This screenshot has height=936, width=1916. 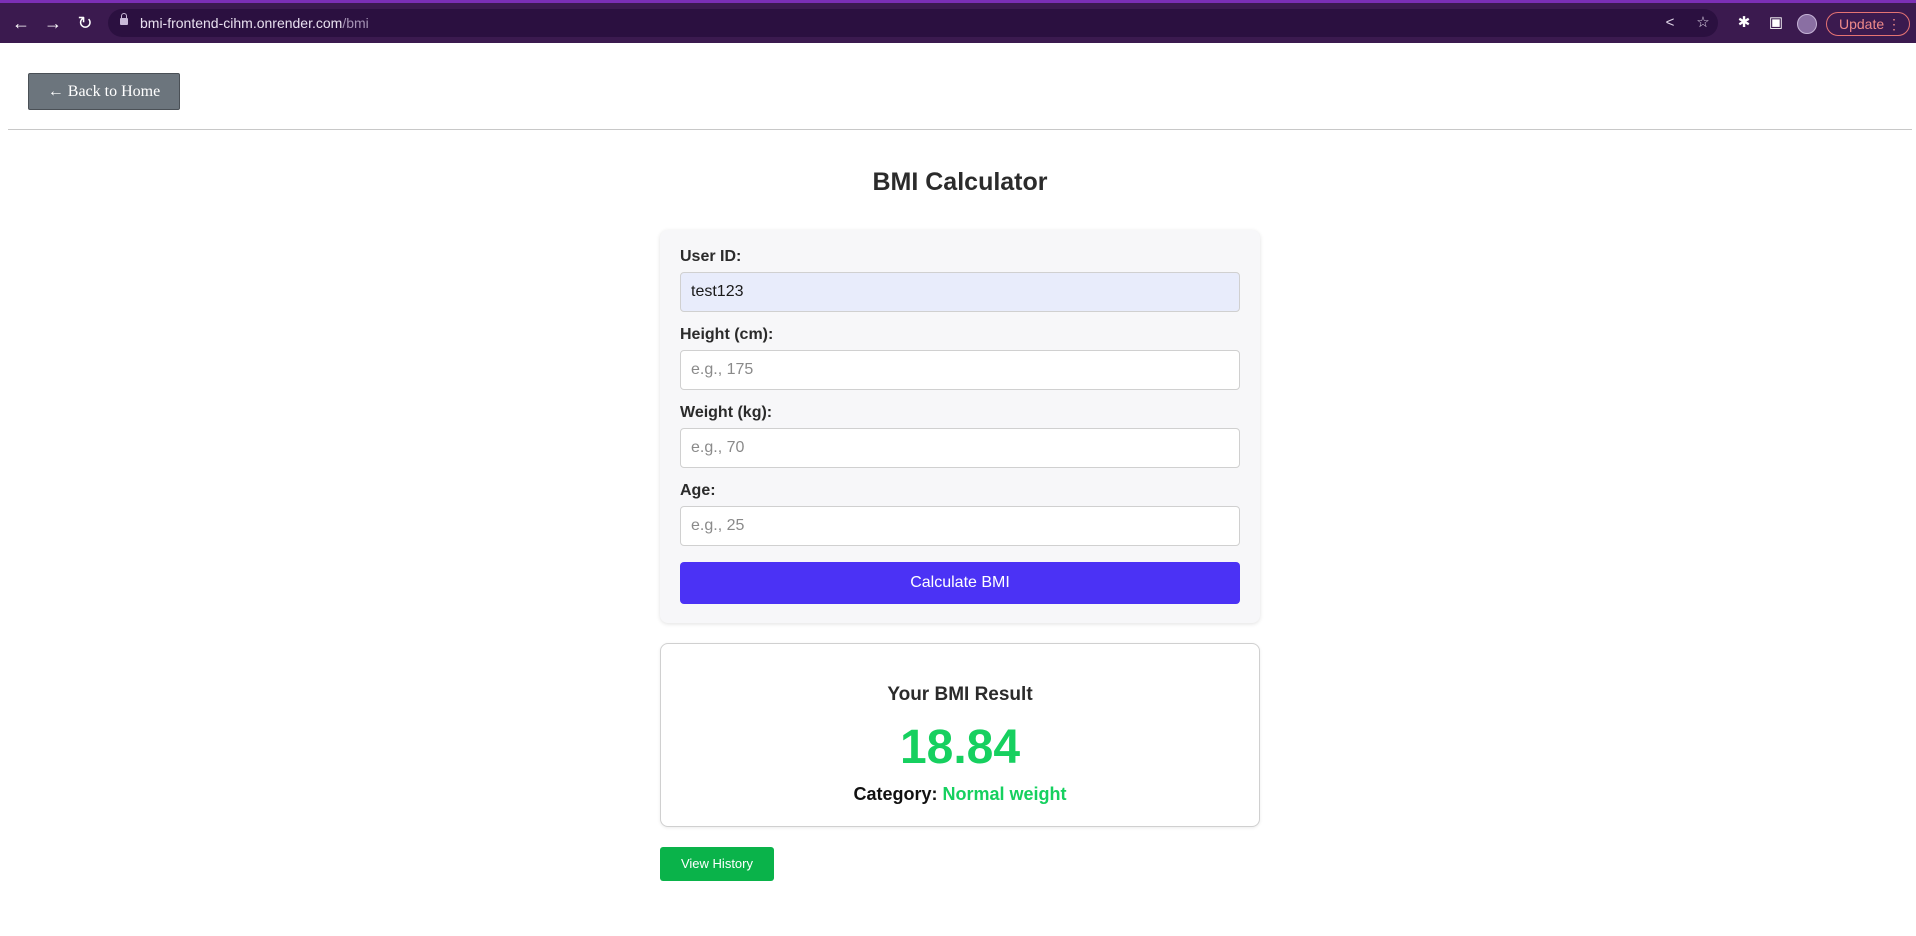 I want to click on lock-icon, so click(x=124, y=19).